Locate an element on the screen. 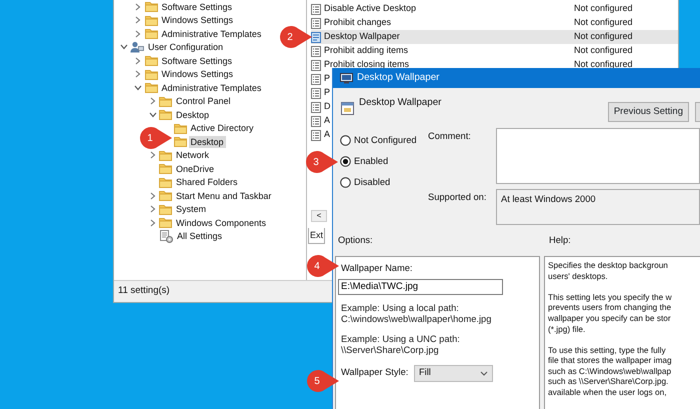 This screenshot has width=700, height=409. help-text-line: This setting lets you specify the w is located at coordinates (610, 297).